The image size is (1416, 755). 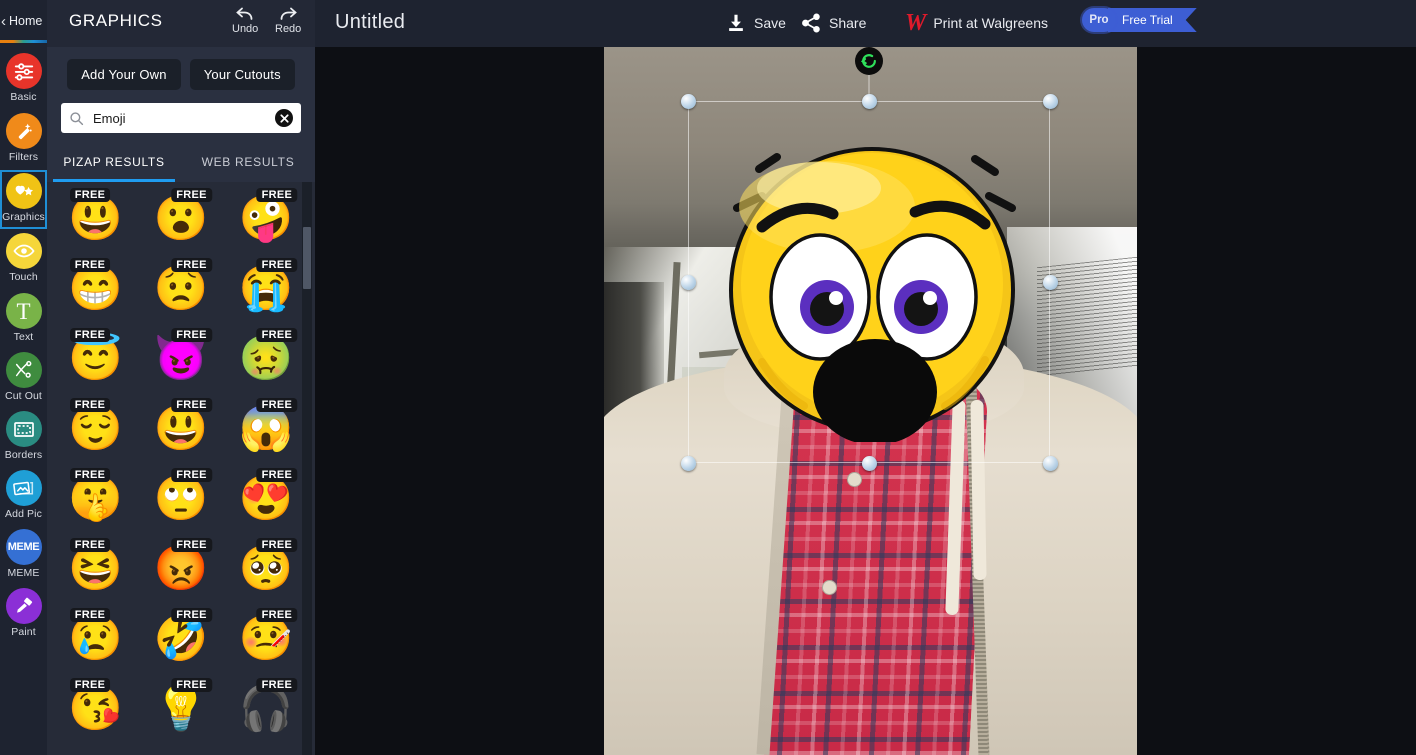 I want to click on smiley-zany-tongue-glyph: 🤪, so click(x=266, y=218).